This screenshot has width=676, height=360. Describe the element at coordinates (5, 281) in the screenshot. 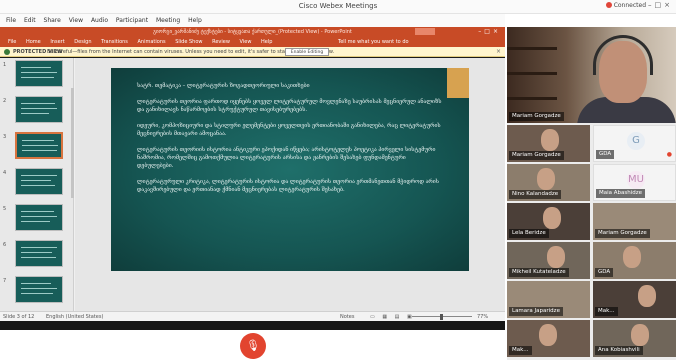

I see `thumb-number: 7` at that location.